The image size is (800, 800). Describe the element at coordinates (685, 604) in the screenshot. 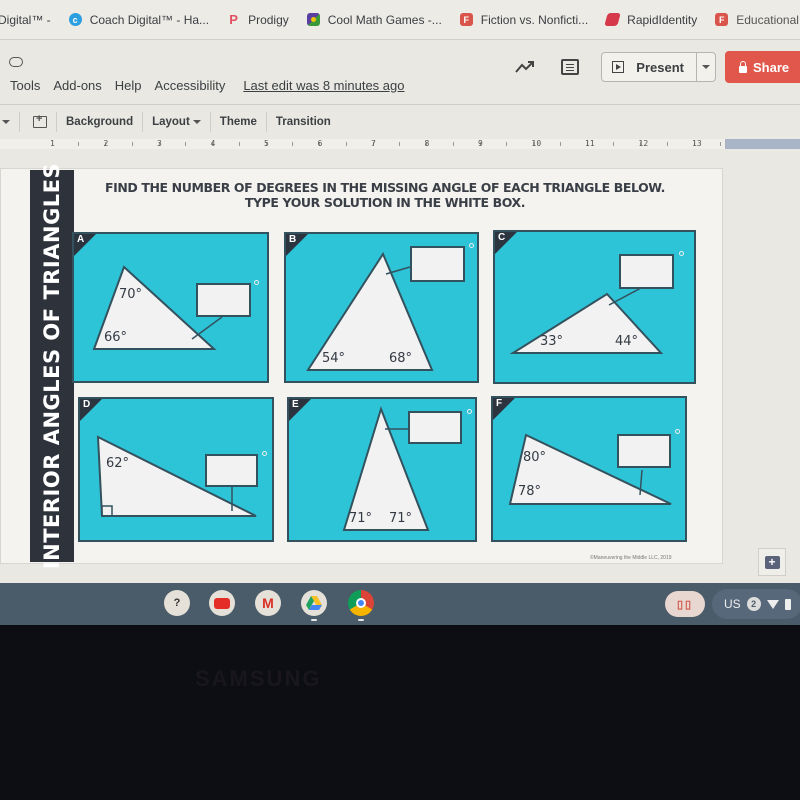

I see `overview-button: ▯▯` at that location.